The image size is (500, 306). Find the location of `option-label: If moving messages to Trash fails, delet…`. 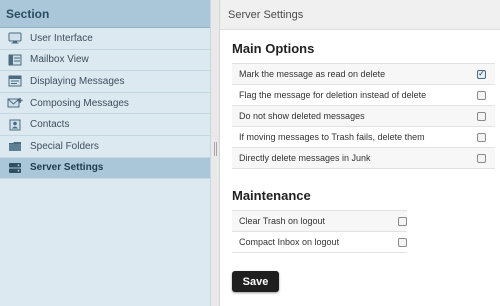

option-label: If moving messages to Trash fails, delet… is located at coordinates (332, 137).